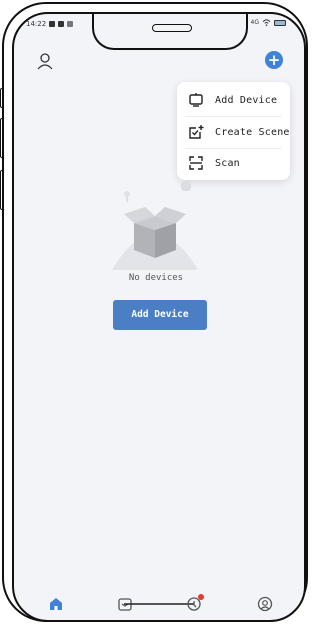 This screenshot has width=320, height=625. I want to click on scan-icon, so click(196, 163).